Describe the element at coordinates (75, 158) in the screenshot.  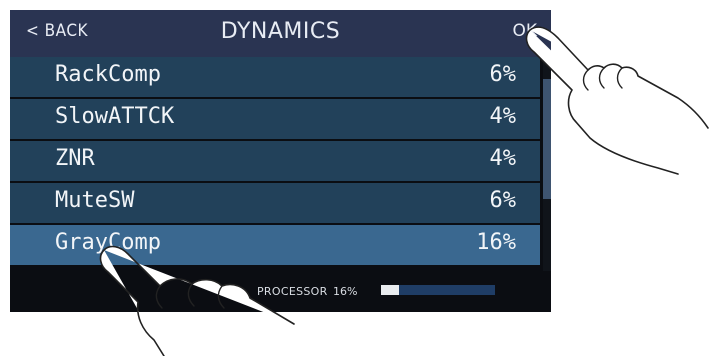
I see `effect-name: ZNR` at that location.